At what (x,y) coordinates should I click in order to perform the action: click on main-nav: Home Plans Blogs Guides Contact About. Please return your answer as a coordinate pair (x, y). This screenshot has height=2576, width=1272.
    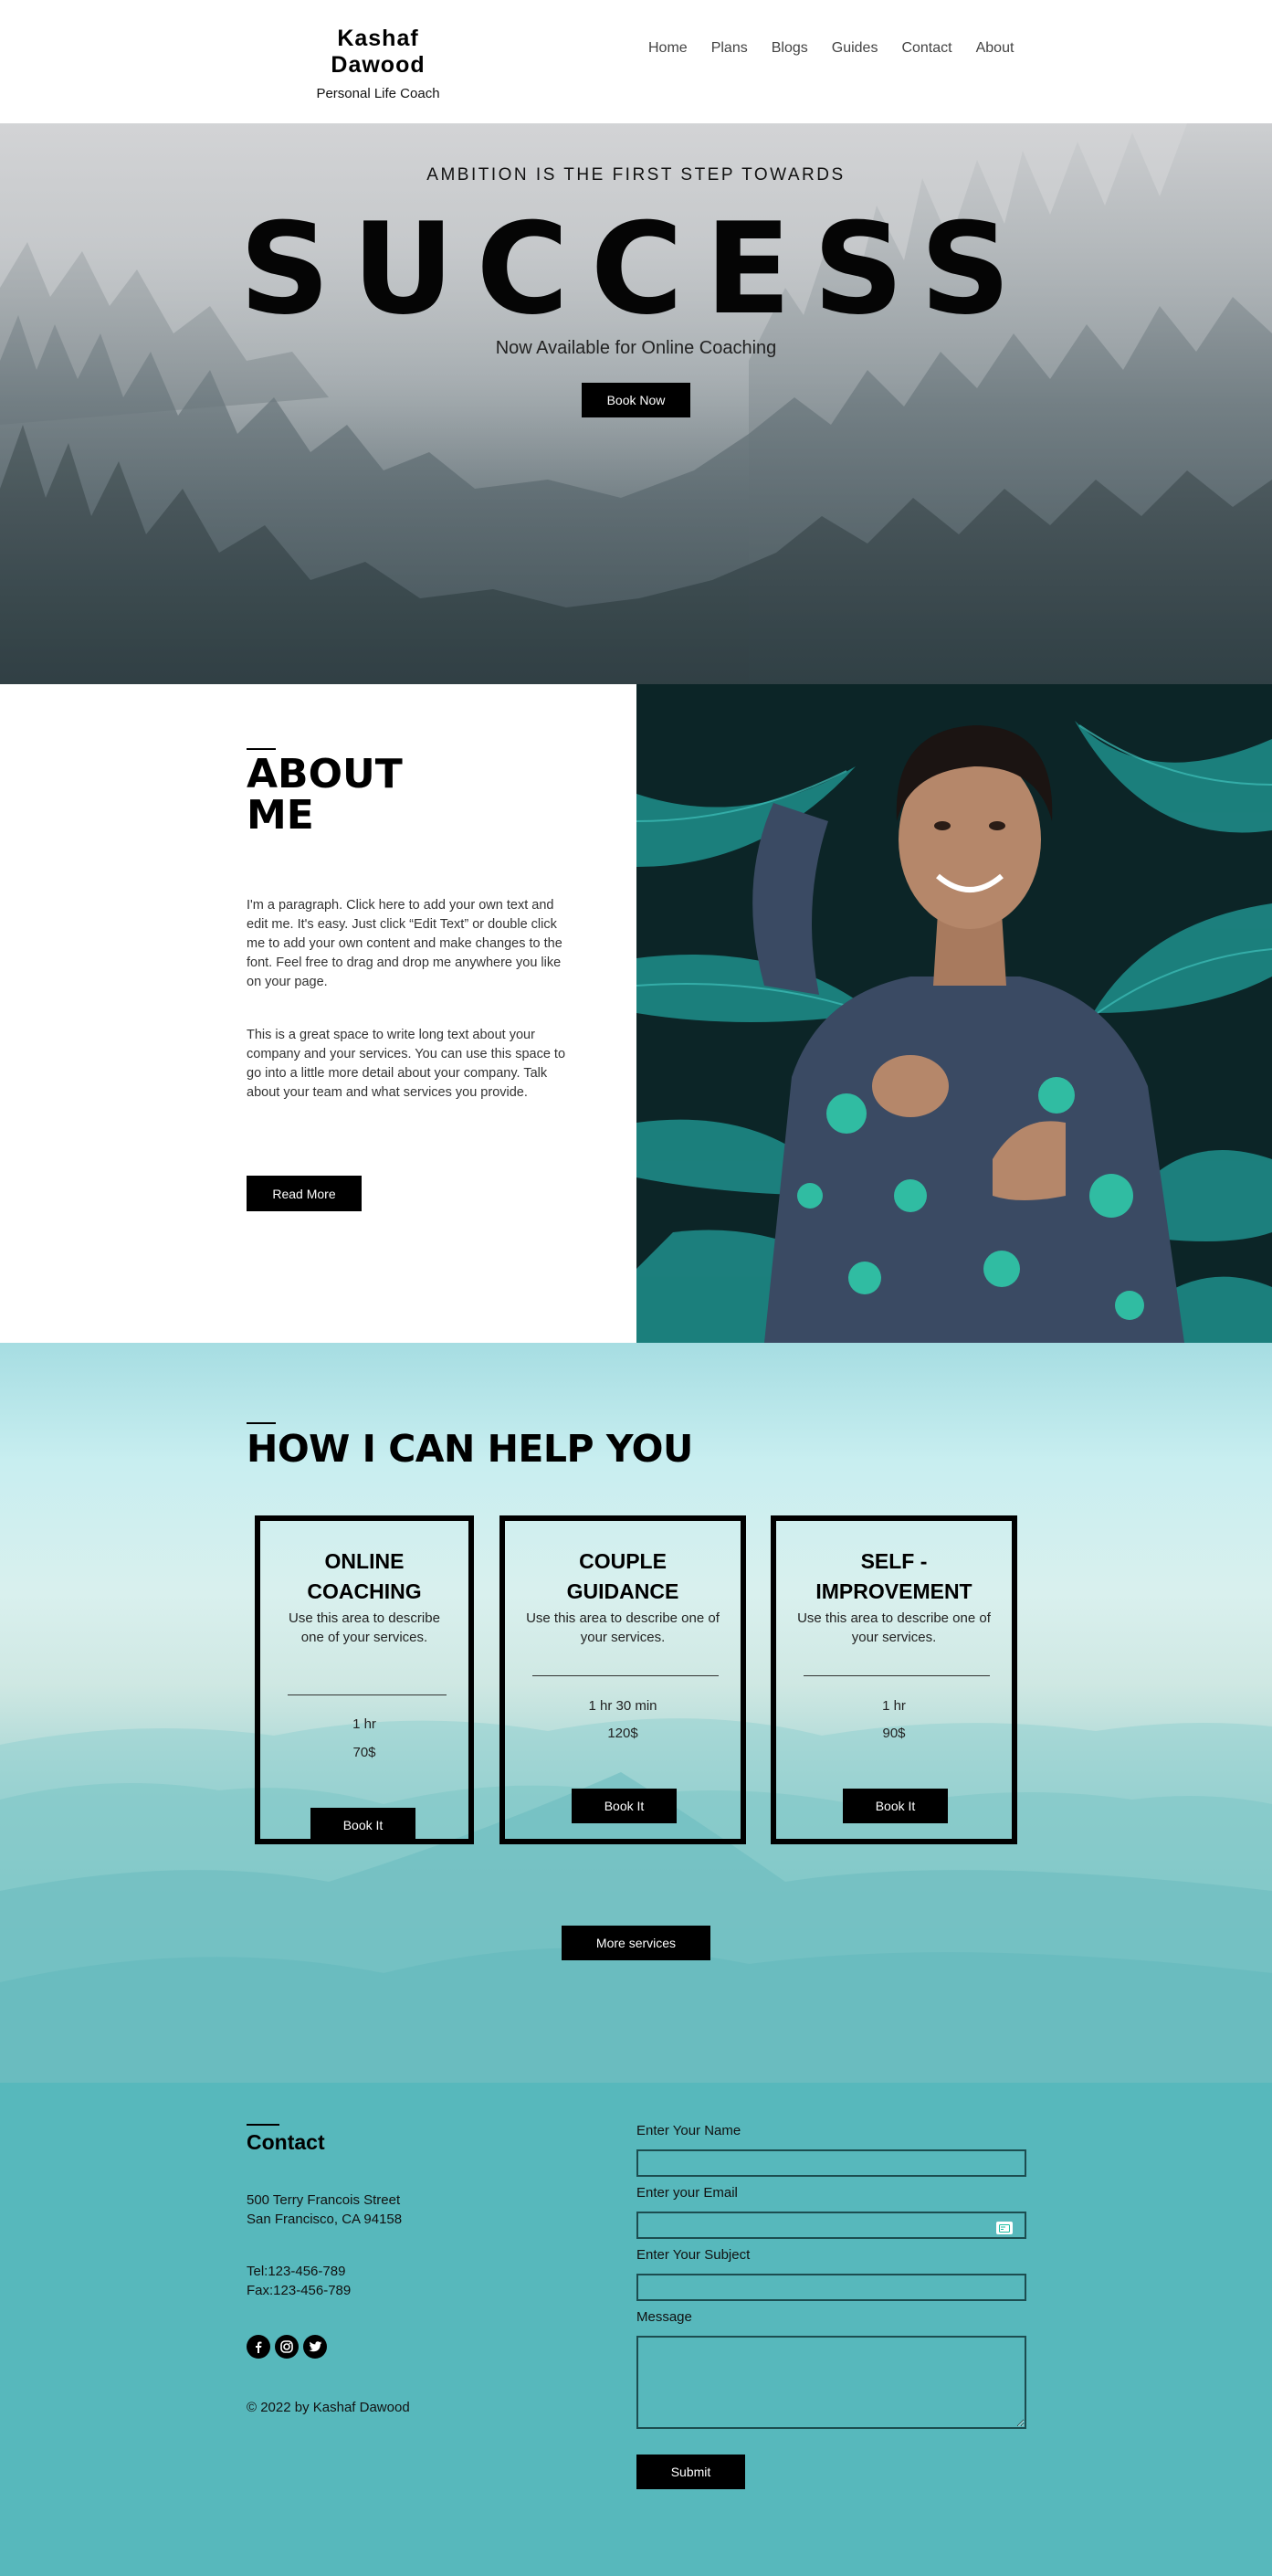
    Looking at the image, I should click on (831, 48).